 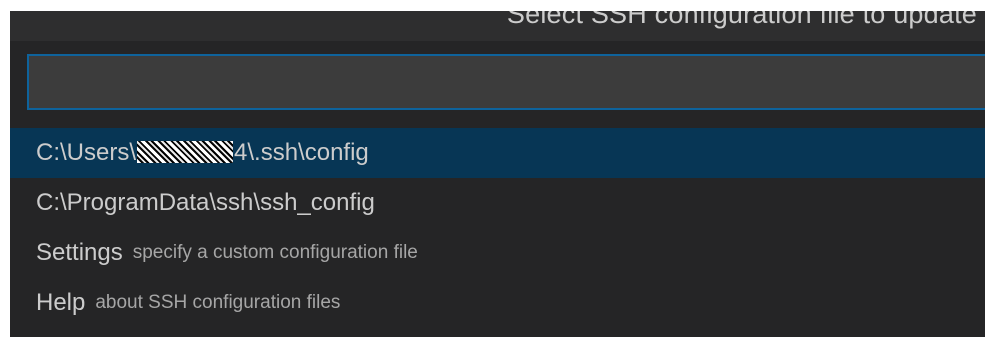 I want to click on quick-pick-item-label: C:\Users\ 4\.ssh\config, so click(x=202, y=153).